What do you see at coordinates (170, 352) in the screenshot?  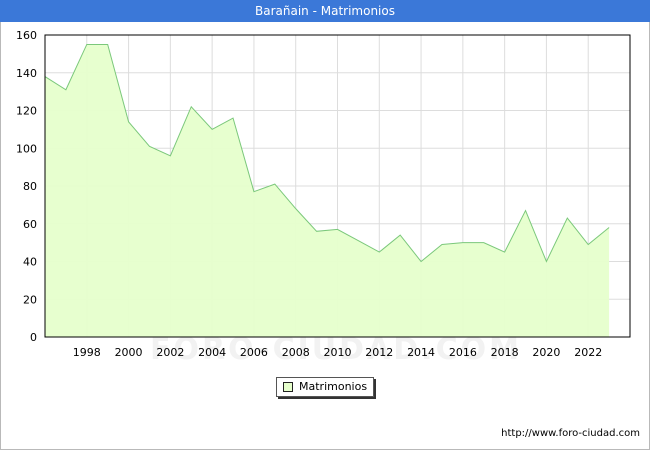 I see `x-tick-label: 2002` at bounding box center [170, 352].